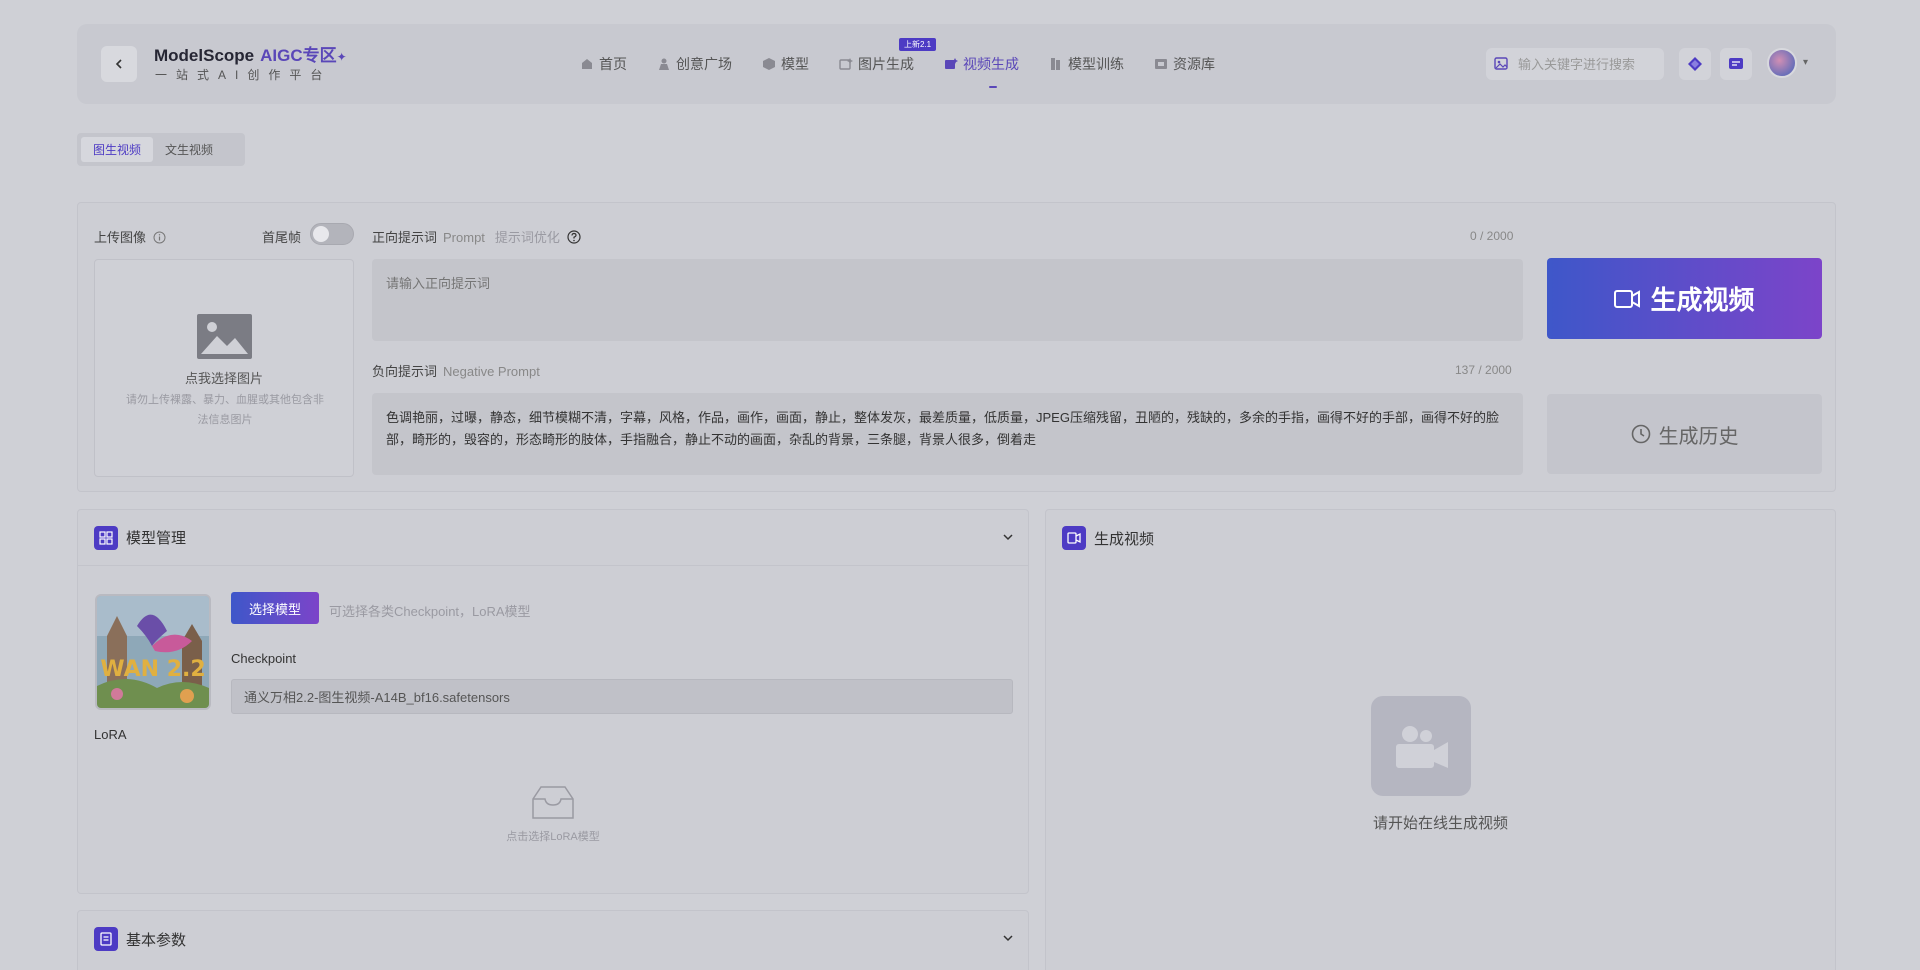  I want to click on user-avatar, so click(1782, 63).